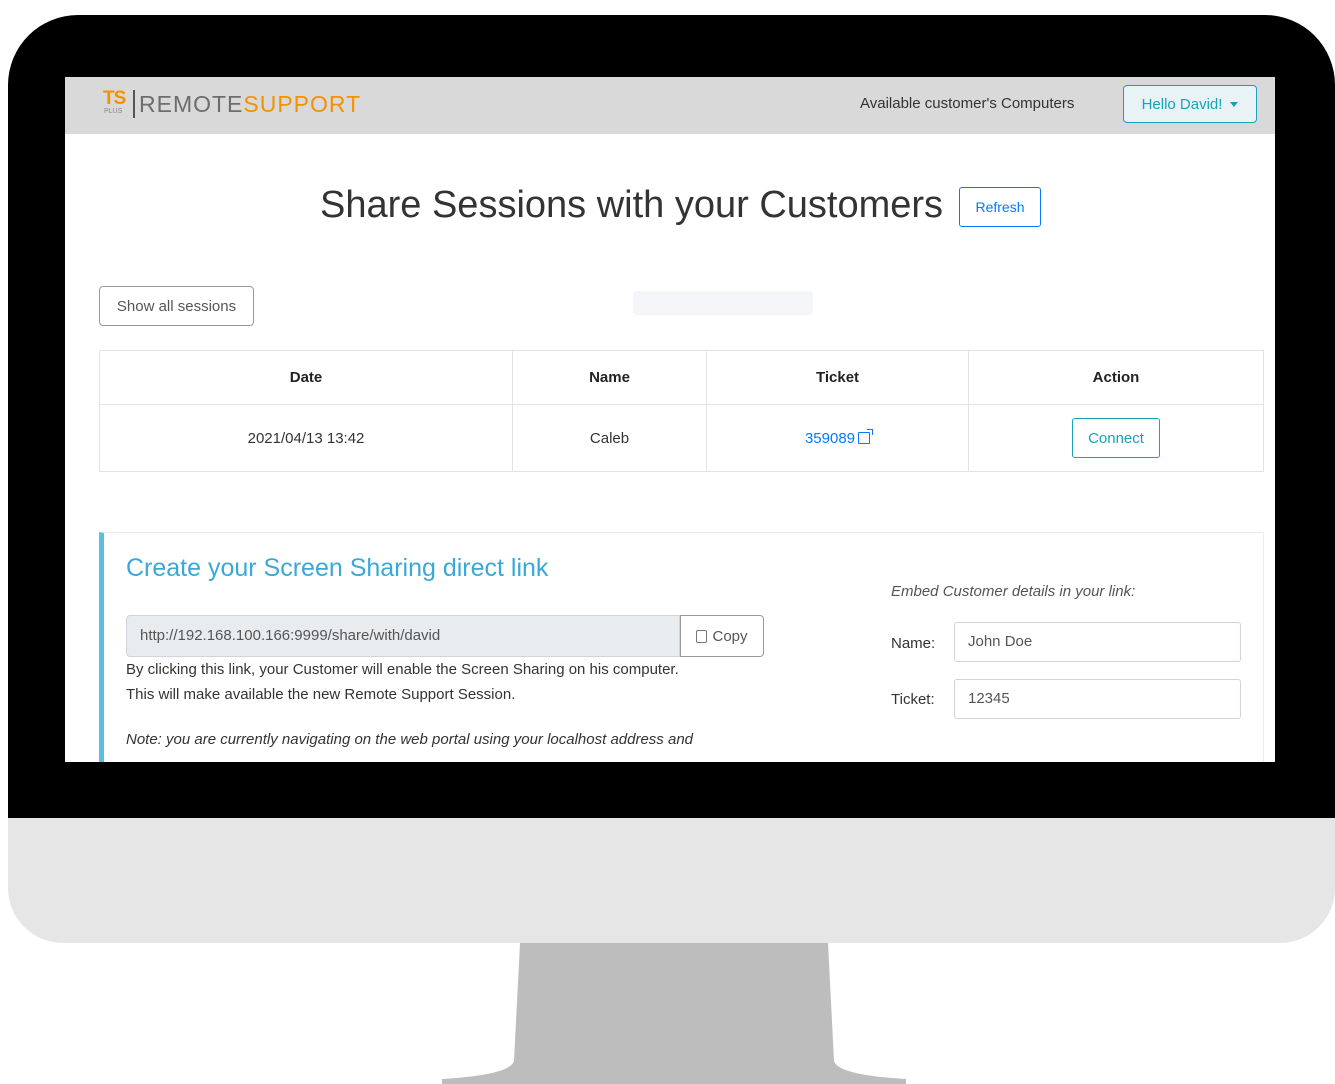  Describe the element at coordinates (837, 377) in the screenshot. I see `column-header-ticket: Ticket` at that location.